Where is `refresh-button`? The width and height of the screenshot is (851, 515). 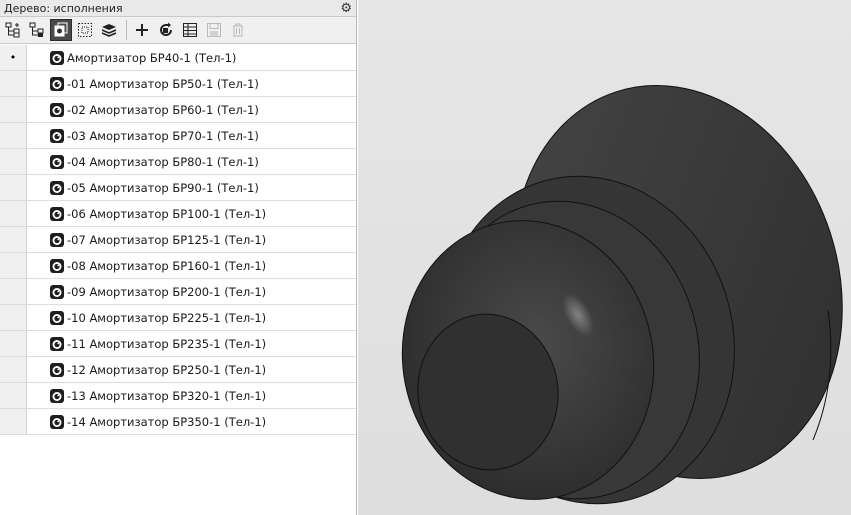
refresh-button is located at coordinates (166, 30).